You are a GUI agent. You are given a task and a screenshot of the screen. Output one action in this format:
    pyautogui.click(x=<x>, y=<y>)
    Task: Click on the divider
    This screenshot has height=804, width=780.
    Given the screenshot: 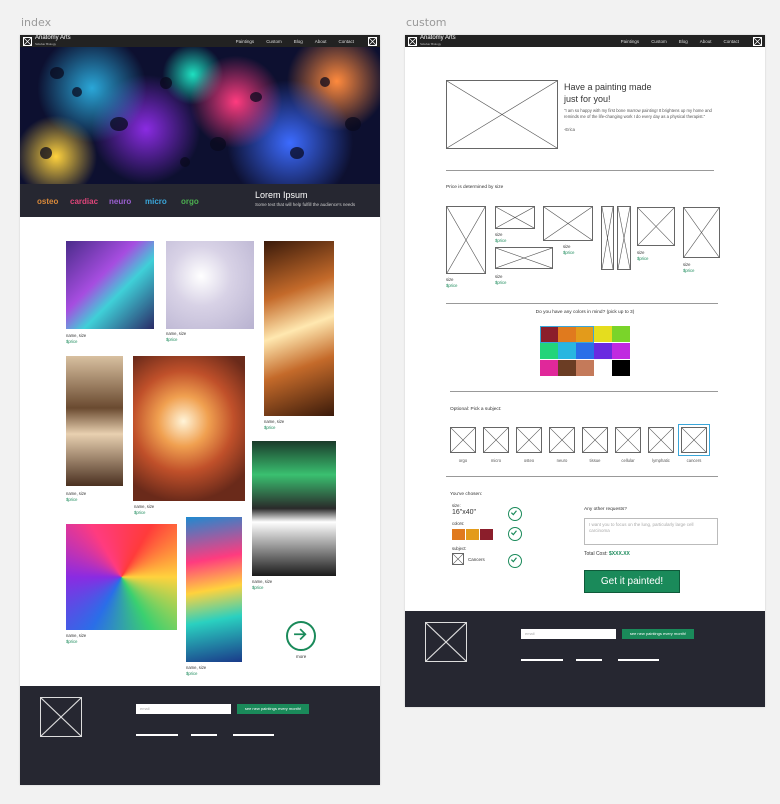 What is the action you would take?
    pyautogui.click(x=584, y=391)
    